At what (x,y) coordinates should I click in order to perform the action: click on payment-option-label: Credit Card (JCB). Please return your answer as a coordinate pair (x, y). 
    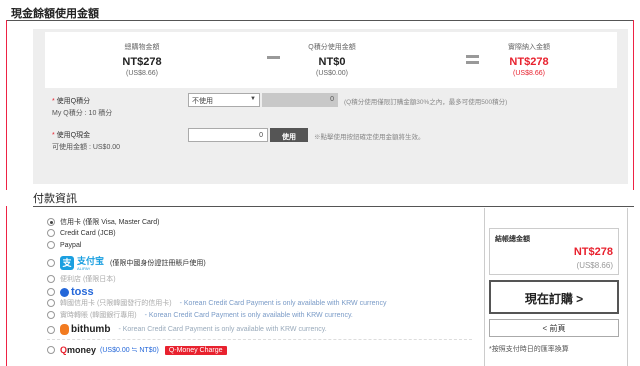
    Looking at the image, I should click on (88, 233).